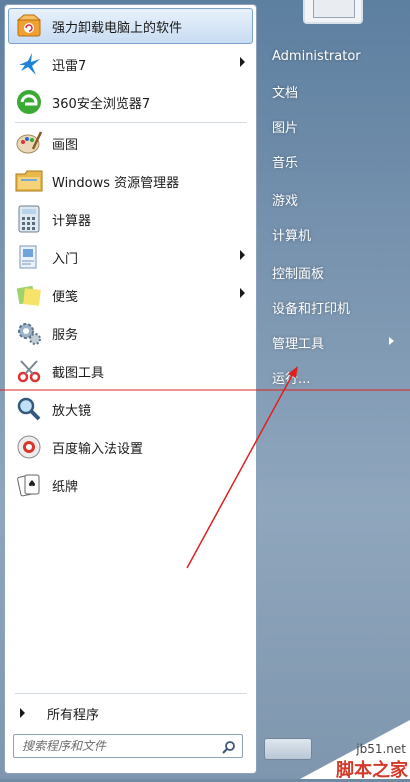 This screenshot has width=410, height=782. Describe the element at coordinates (293, 372) in the screenshot. I see `annotation-arrowhead-icon` at that location.